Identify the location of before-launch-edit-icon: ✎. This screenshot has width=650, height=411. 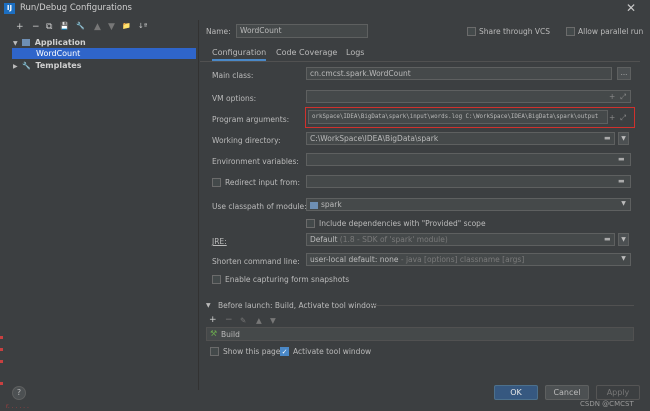
(243, 320).